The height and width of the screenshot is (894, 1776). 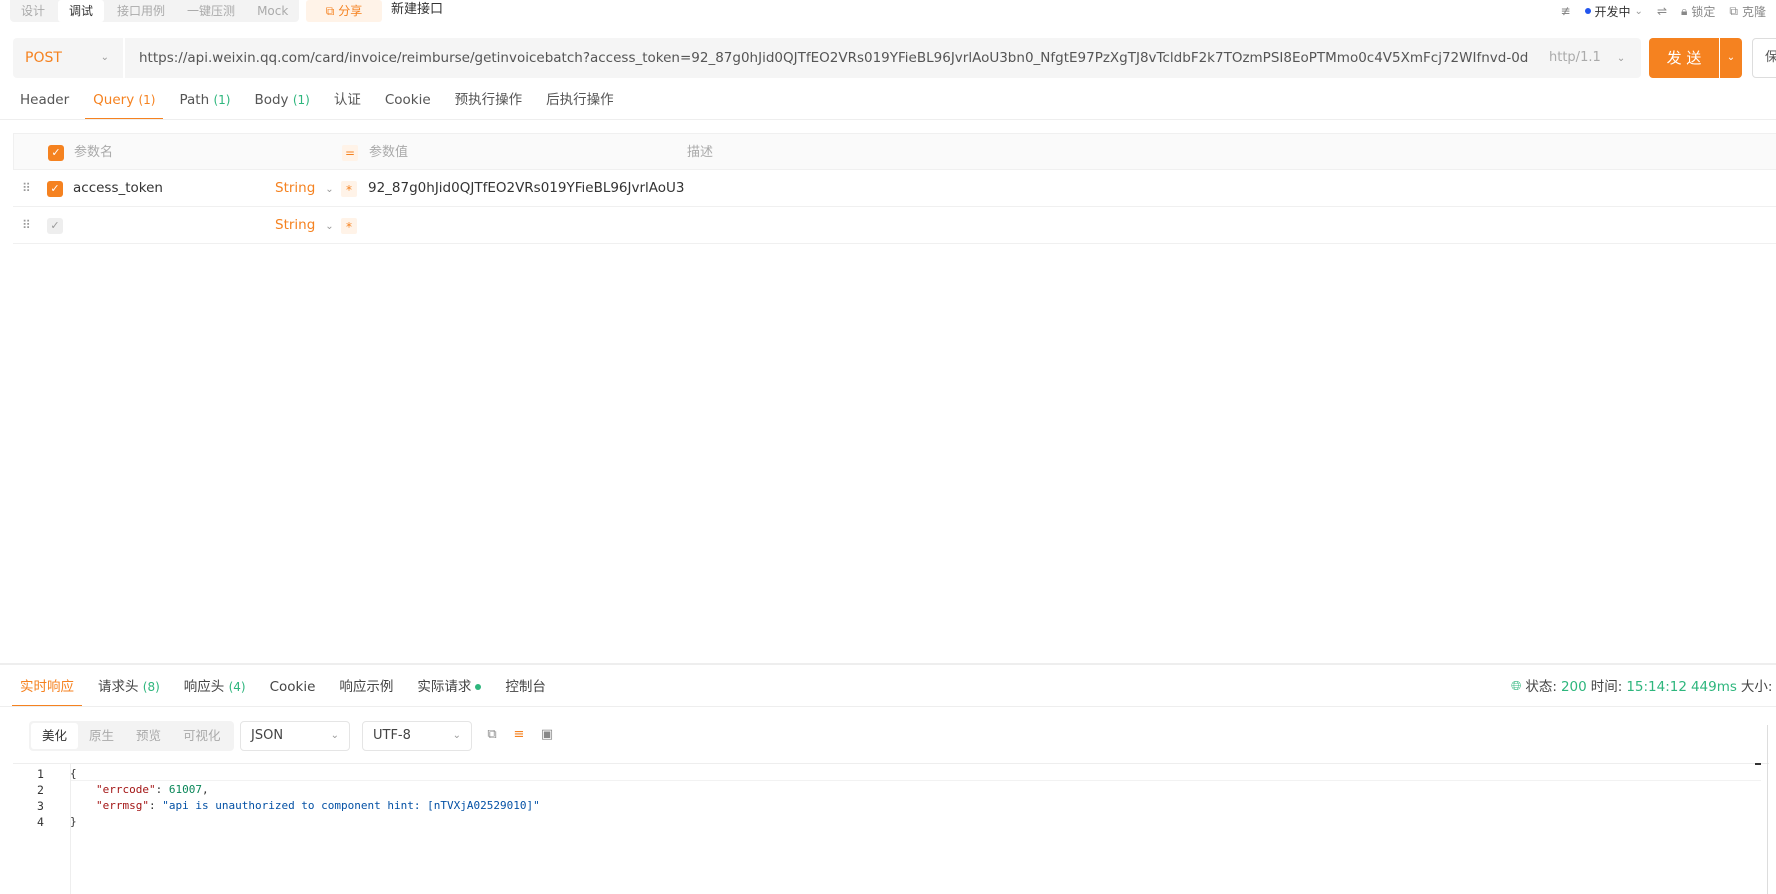 I want to click on tab-mock: Mock, so click(x=272, y=11).